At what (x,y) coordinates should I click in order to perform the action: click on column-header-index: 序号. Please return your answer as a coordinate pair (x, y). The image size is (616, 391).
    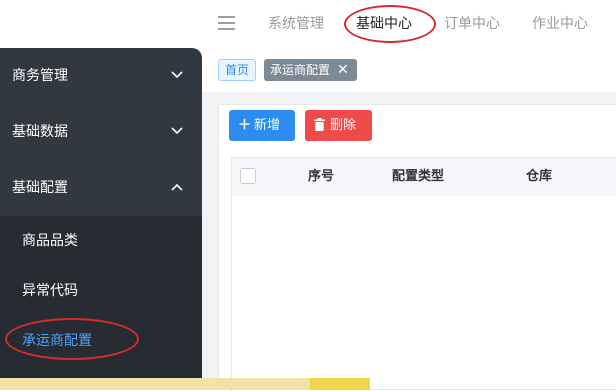
    Looking at the image, I should click on (321, 177).